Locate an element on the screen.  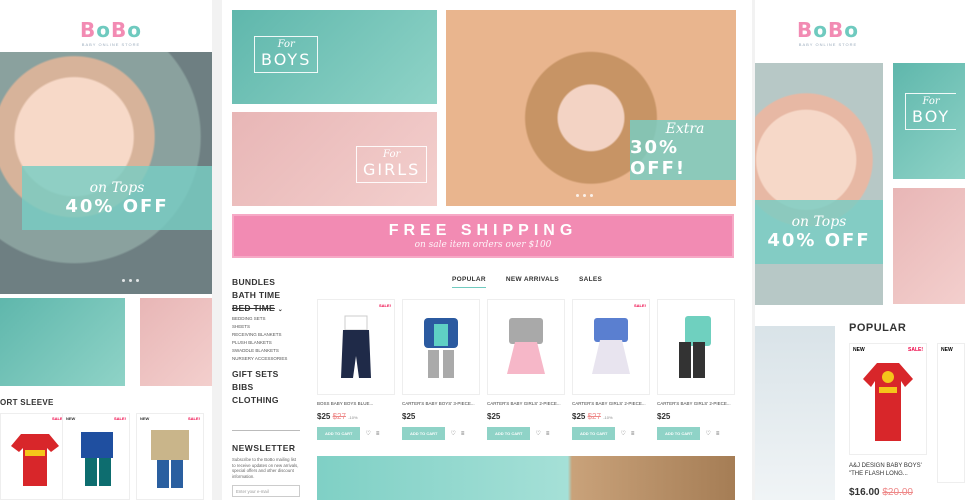
tops-discount: 40% OFF is located at coordinates (819, 240).